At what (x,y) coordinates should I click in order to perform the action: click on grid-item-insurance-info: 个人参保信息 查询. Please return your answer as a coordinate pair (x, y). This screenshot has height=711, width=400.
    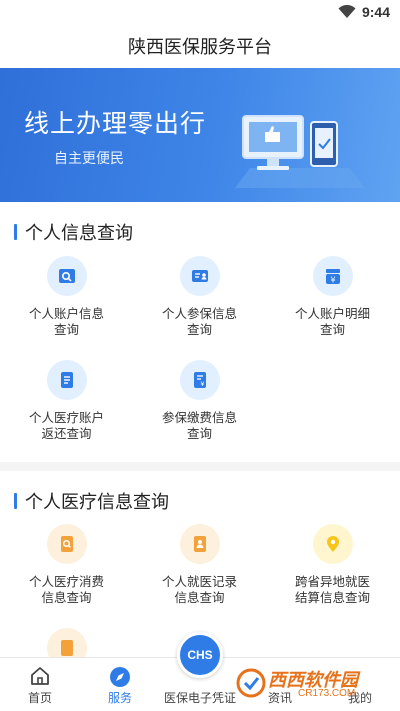
    Looking at the image, I should click on (199, 297).